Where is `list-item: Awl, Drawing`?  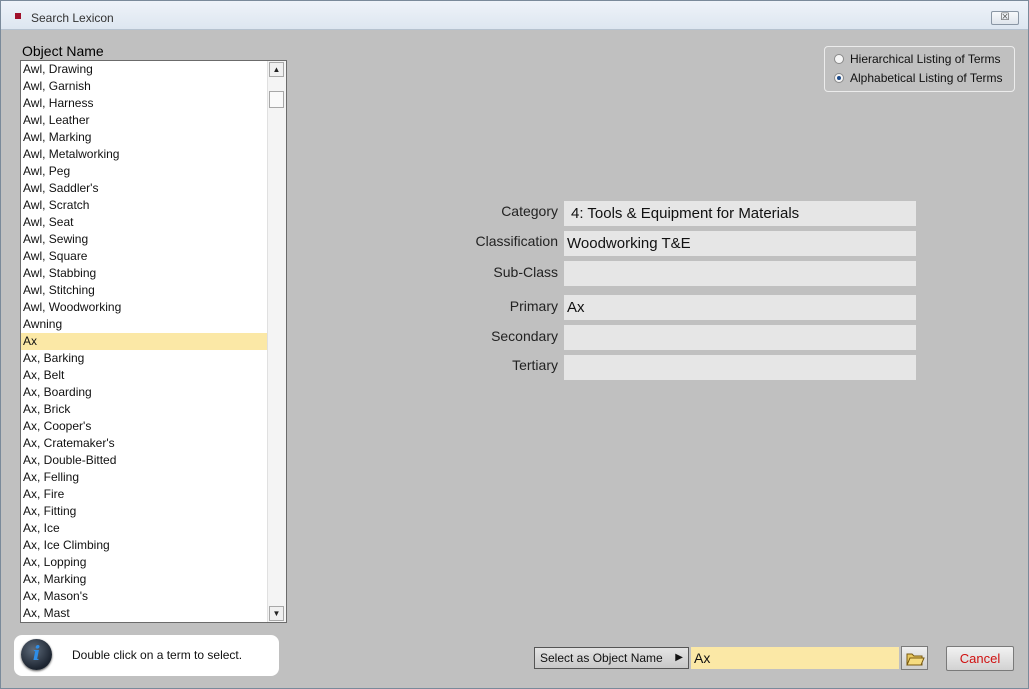 list-item: Awl, Drawing is located at coordinates (144, 69).